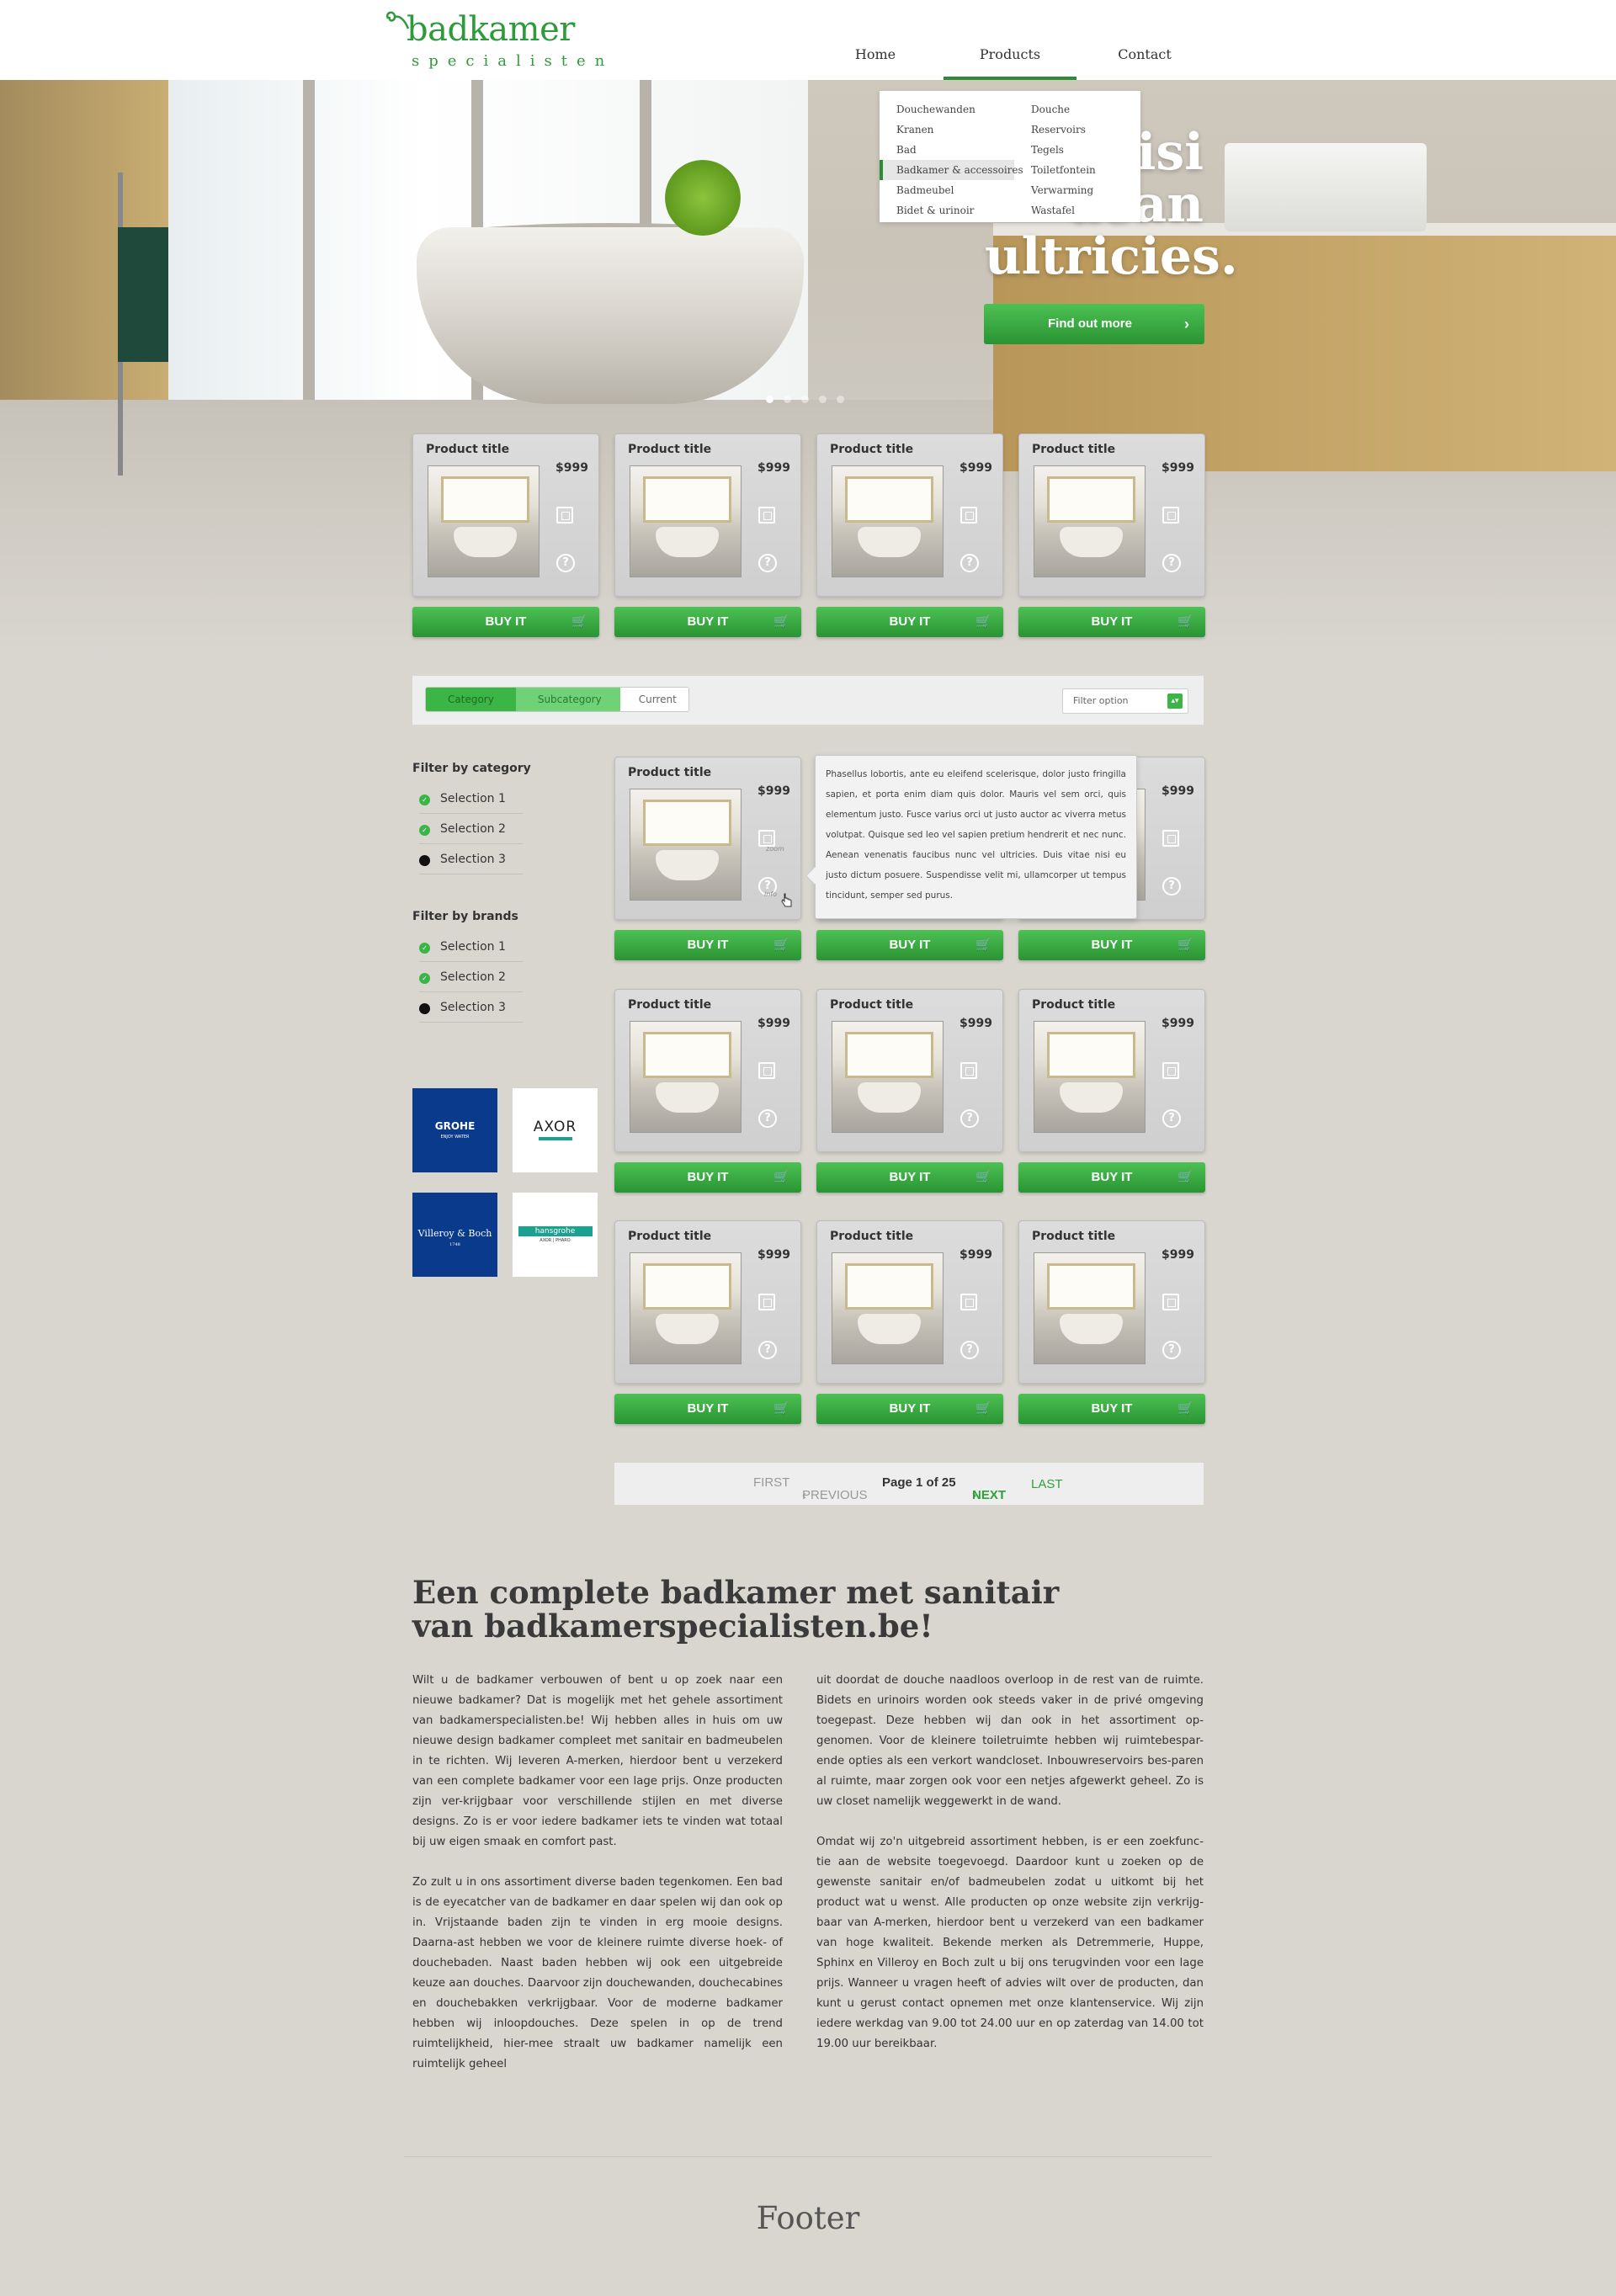 The width and height of the screenshot is (1616, 2296). What do you see at coordinates (875, 54) in the screenshot?
I see `nav-home: Home` at bounding box center [875, 54].